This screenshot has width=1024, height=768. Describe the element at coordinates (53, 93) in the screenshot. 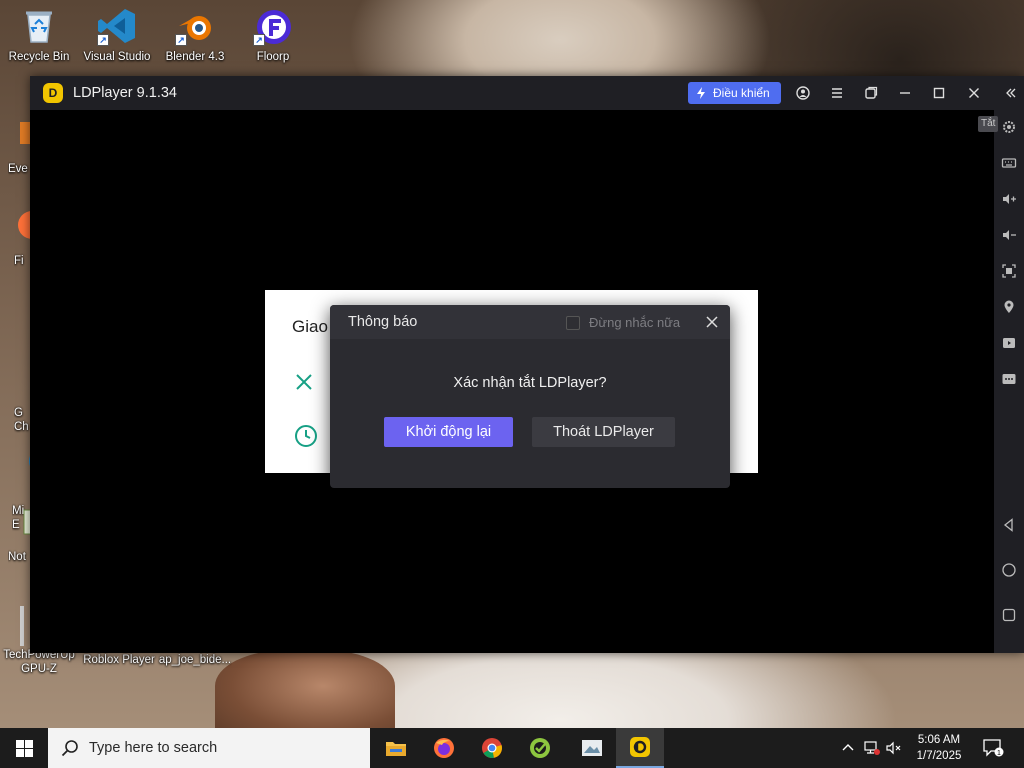

I see `ldplayer-logo-icon: D` at that location.